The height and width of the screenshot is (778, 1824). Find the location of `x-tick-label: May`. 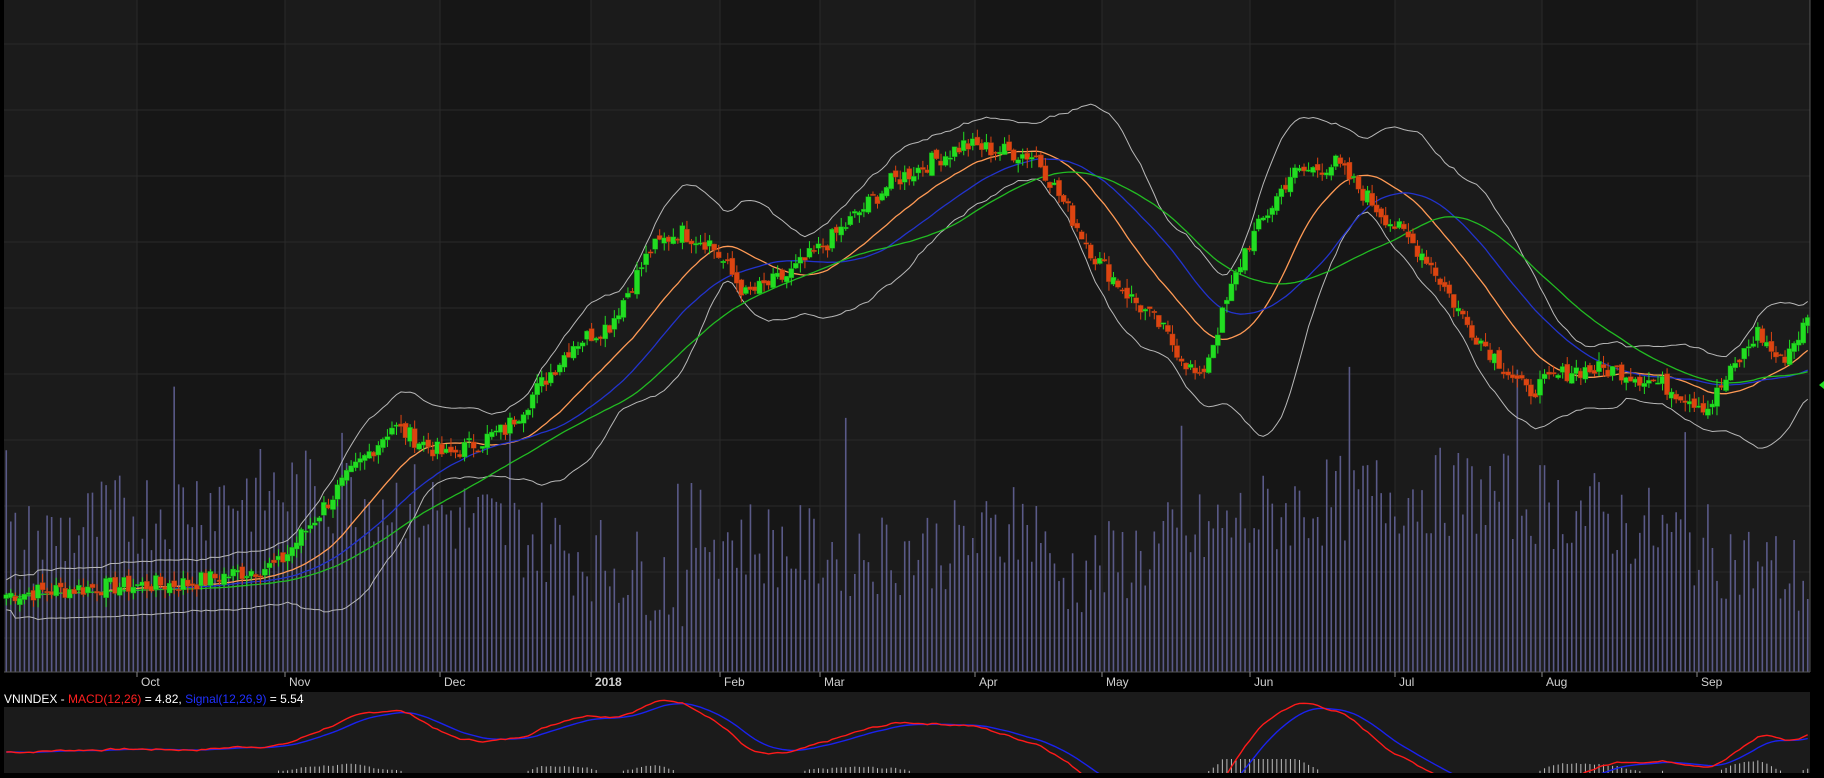

x-tick-label: May is located at coordinates (1117, 682).